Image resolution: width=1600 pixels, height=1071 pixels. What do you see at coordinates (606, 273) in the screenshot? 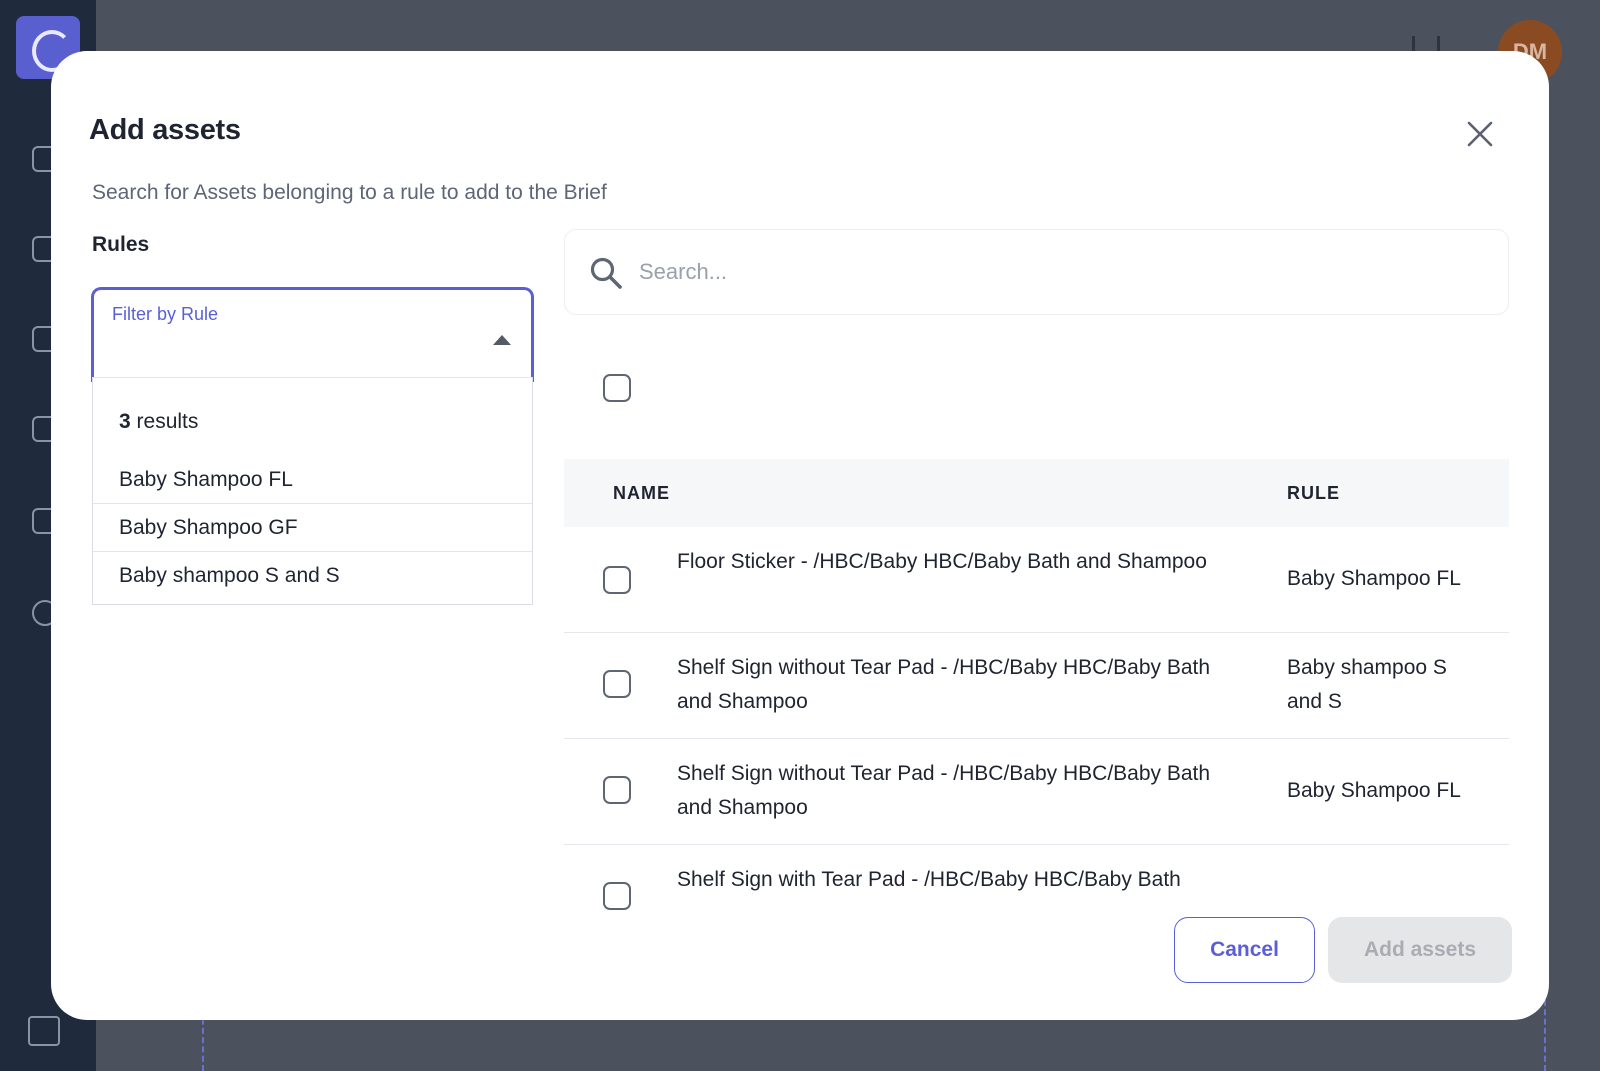
I see `search-icon` at bounding box center [606, 273].